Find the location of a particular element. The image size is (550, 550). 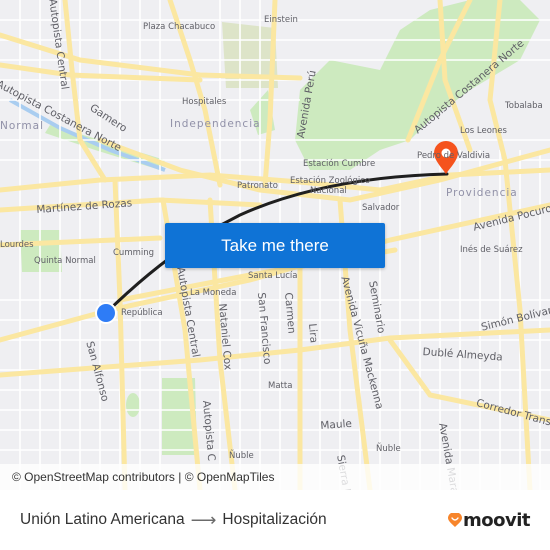

map-label: Santa Lucía is located at coordinates (273, 276).